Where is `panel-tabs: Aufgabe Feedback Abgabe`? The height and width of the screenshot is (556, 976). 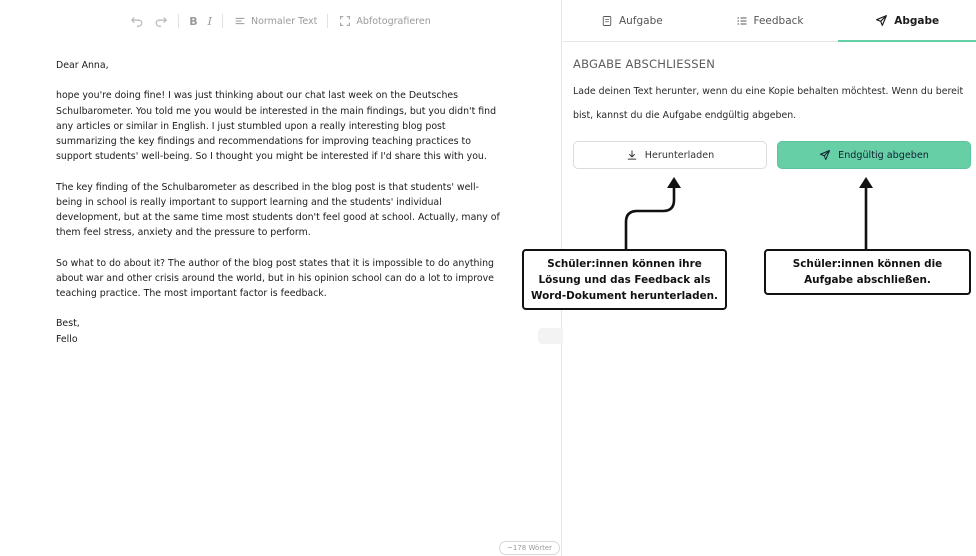
panel-tabs: Aufgabe Feedback Abgabe is located at coordinates (769, 21).